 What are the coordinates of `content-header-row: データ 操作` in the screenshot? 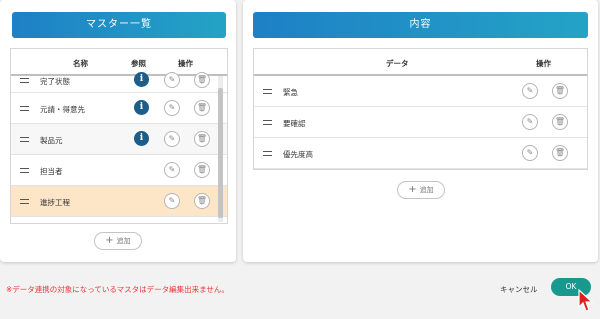 It's located at (420, 62).